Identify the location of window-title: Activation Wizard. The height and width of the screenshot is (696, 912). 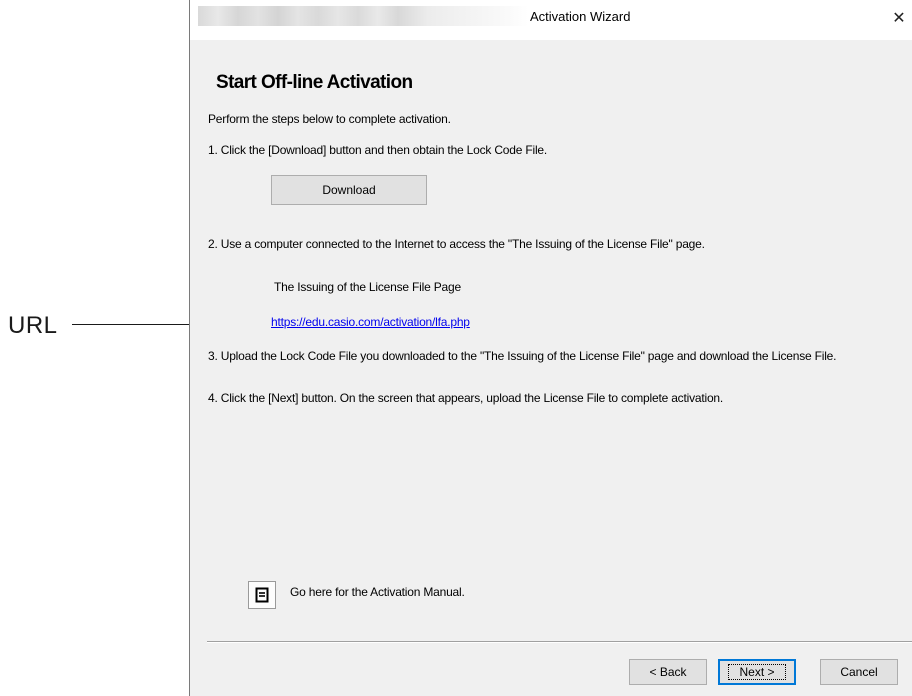
(580, 16).